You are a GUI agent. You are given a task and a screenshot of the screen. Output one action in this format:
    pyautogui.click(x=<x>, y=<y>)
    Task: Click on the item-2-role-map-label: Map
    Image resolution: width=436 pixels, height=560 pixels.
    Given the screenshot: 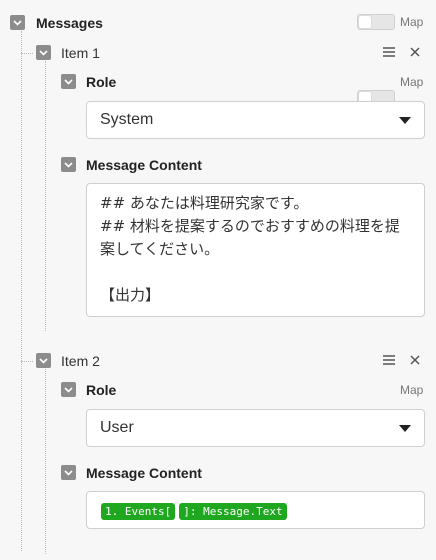 What is the action you would take?
    pyautogui.click(x=412, y=390)
    